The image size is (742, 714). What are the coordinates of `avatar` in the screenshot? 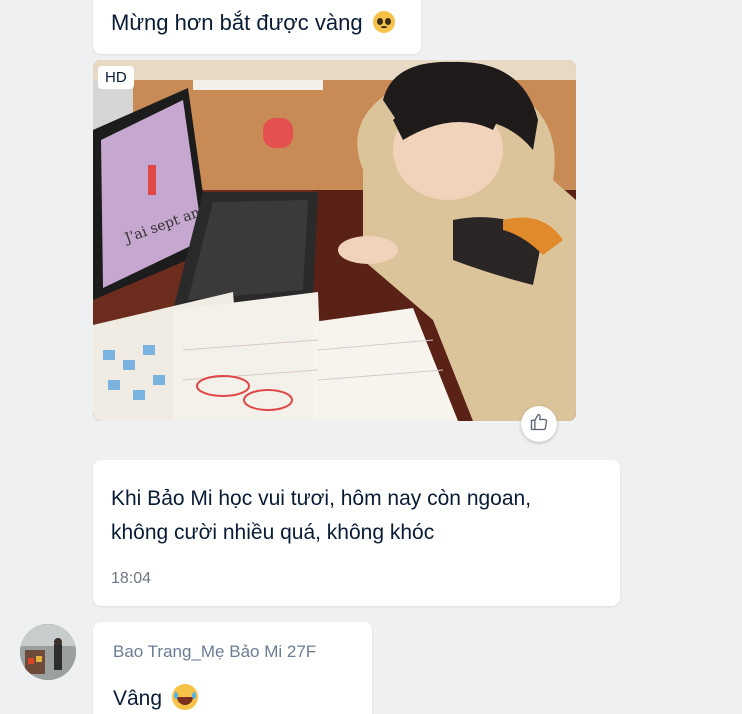 It's located at (48, 652).